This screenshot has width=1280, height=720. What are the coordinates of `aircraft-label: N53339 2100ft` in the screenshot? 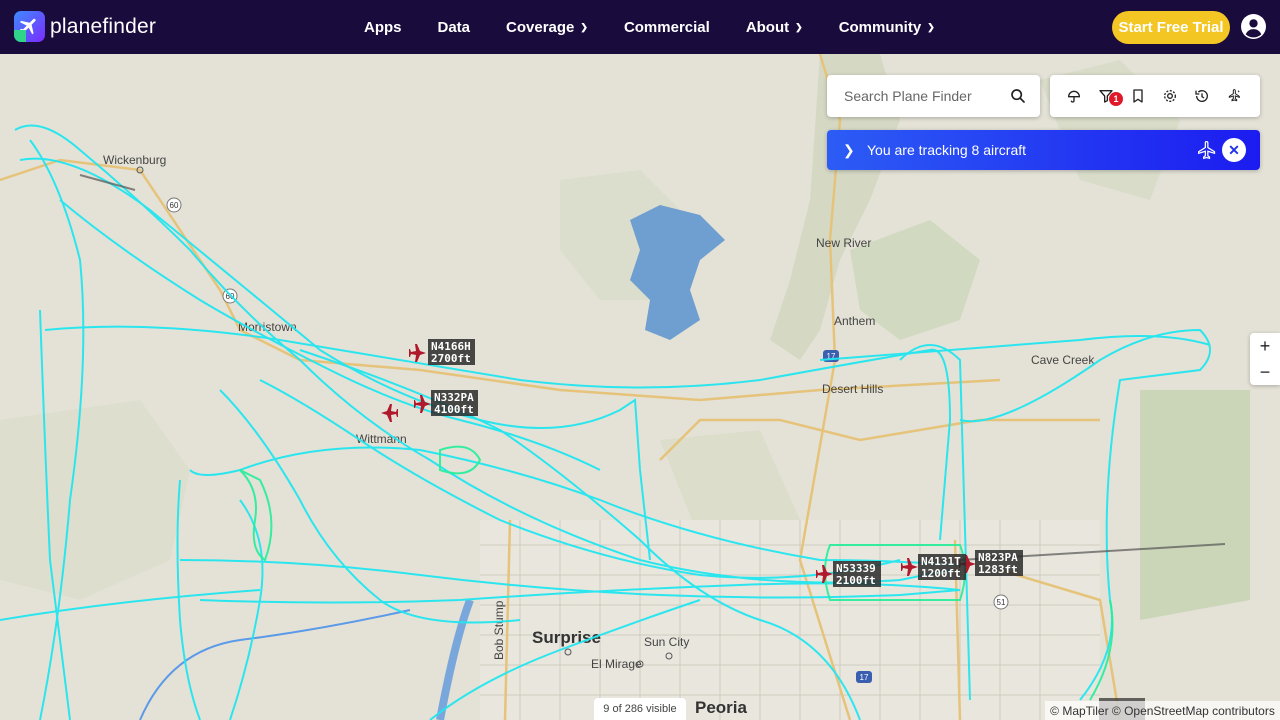 It's located at (857, 574).